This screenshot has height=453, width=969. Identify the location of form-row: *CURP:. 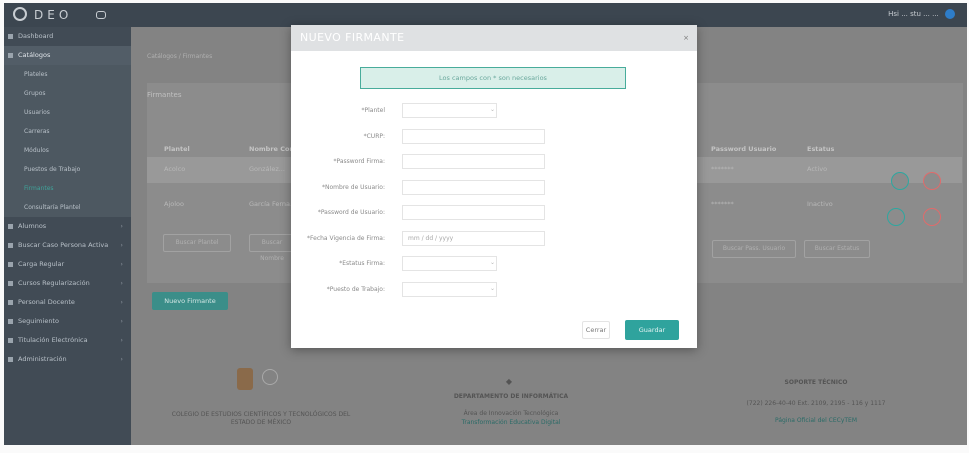
(494, 136).